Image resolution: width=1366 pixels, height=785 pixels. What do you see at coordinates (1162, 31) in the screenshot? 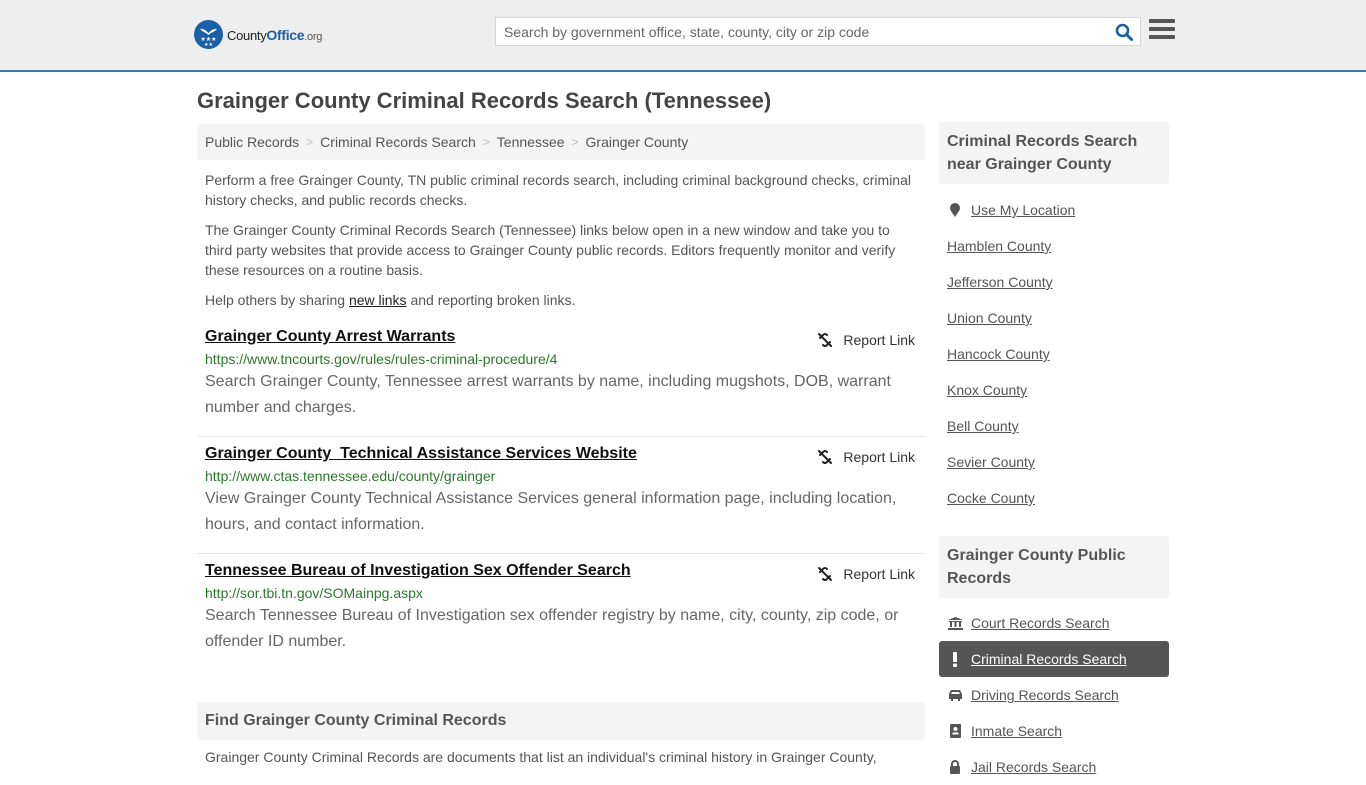
I see `hamburger-menu-button` at bounding box center [1162, 31].